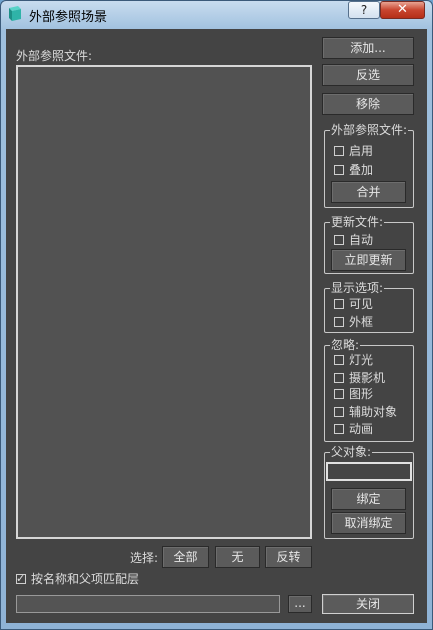 The image size is (433, 630). What do you see at coordinates (339, 394) in the screenshot?
I see `ignore-shapes-checkbox` at bounding box center [339, 394].